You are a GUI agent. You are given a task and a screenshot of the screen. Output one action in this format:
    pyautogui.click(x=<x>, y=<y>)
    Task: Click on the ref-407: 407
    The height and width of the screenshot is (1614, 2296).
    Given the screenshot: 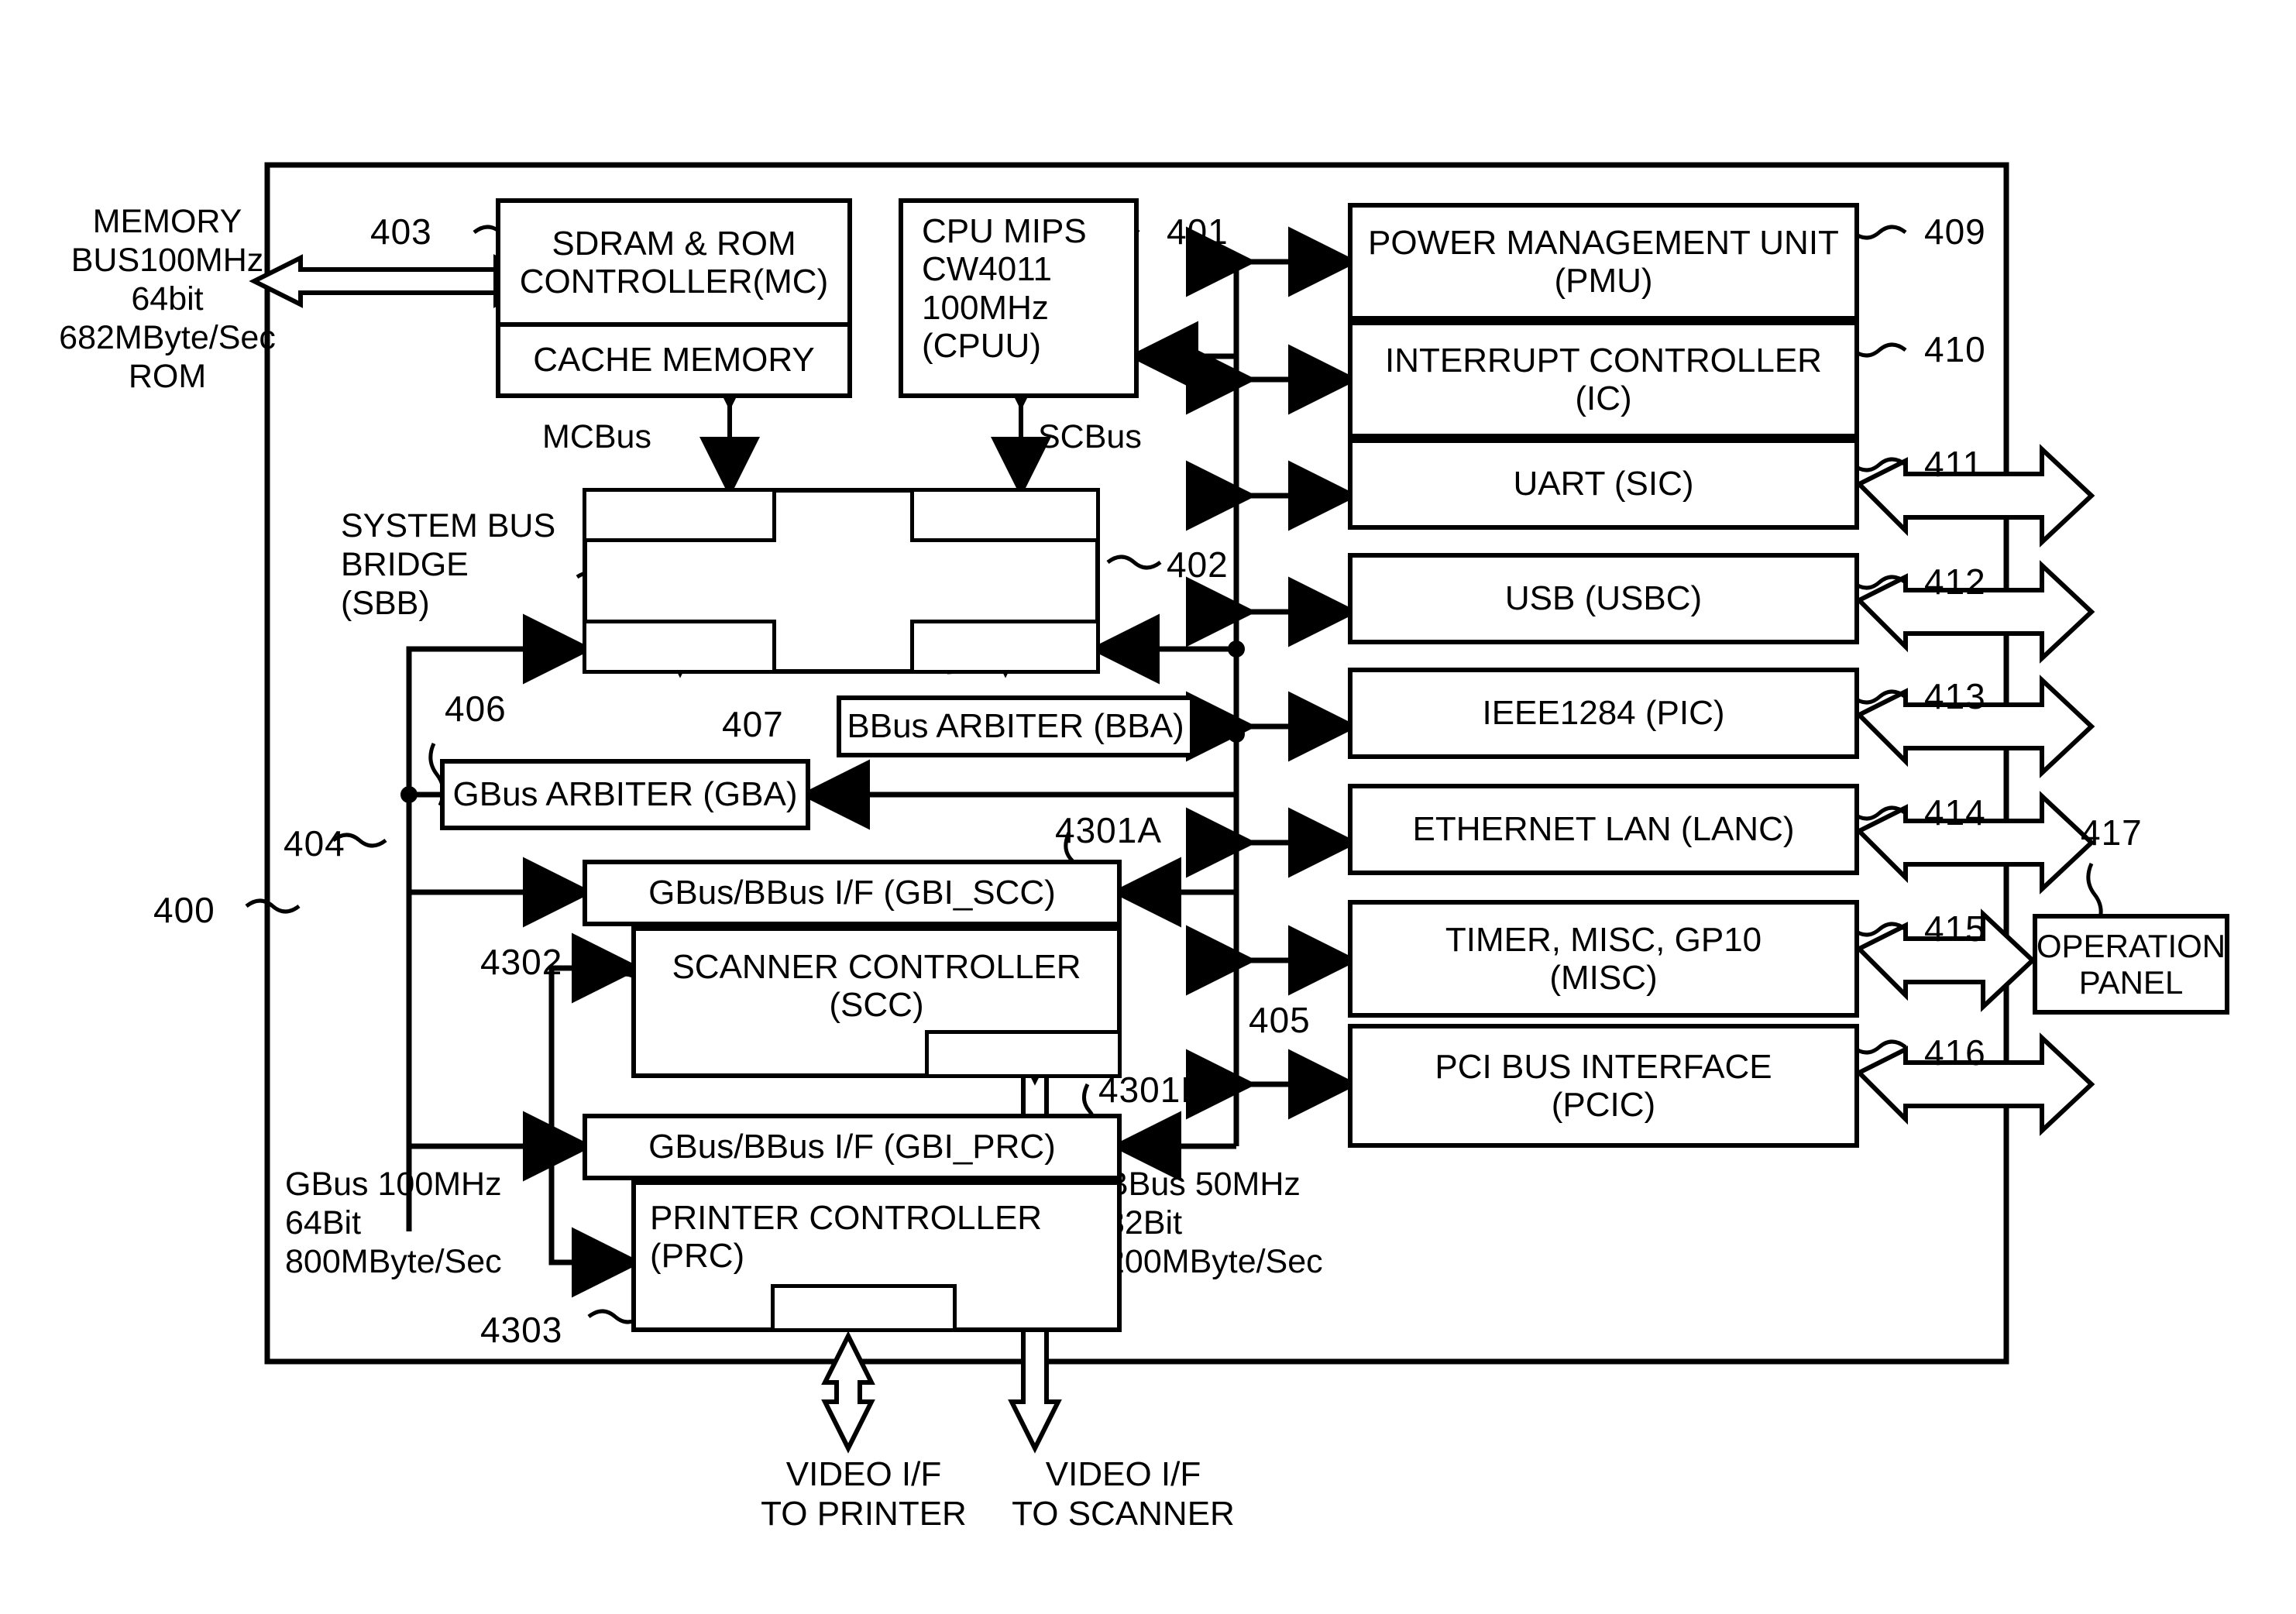 What is the action you would take?
    pyautogui.click(x=753, y=724)
    